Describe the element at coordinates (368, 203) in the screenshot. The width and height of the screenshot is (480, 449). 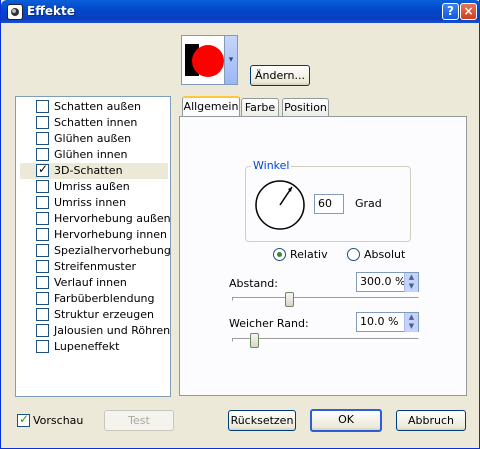
I see `angle-unit-label: Grad` at that location.